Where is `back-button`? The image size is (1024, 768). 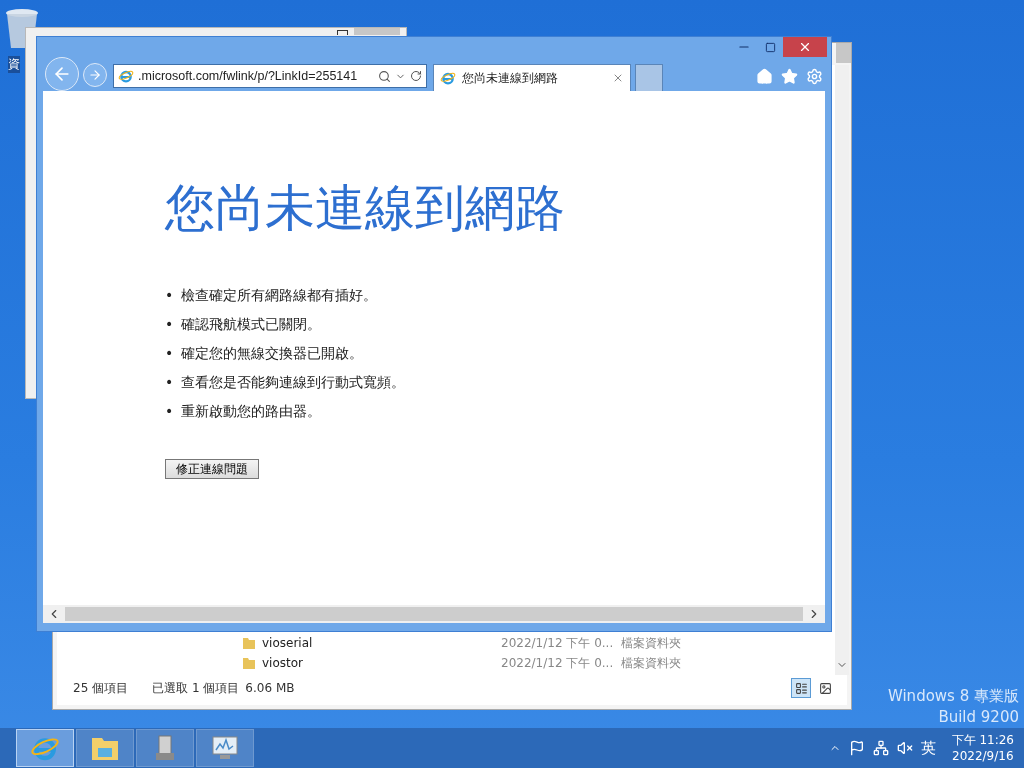
back-button is located at coordinates (62, 74).